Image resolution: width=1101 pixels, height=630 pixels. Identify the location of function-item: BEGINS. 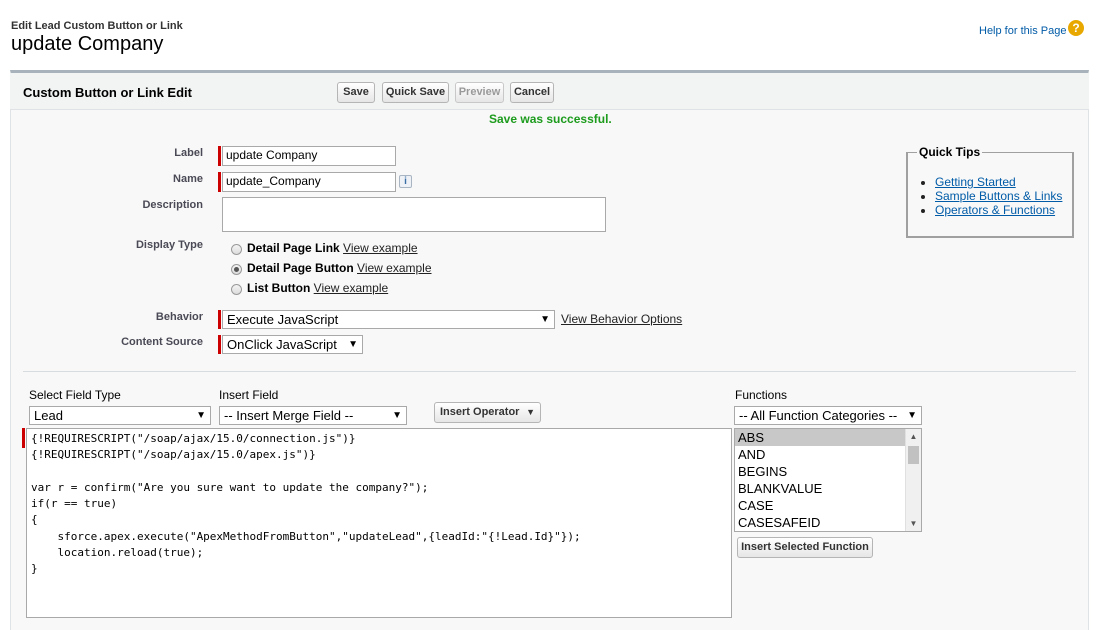
(828, 471).